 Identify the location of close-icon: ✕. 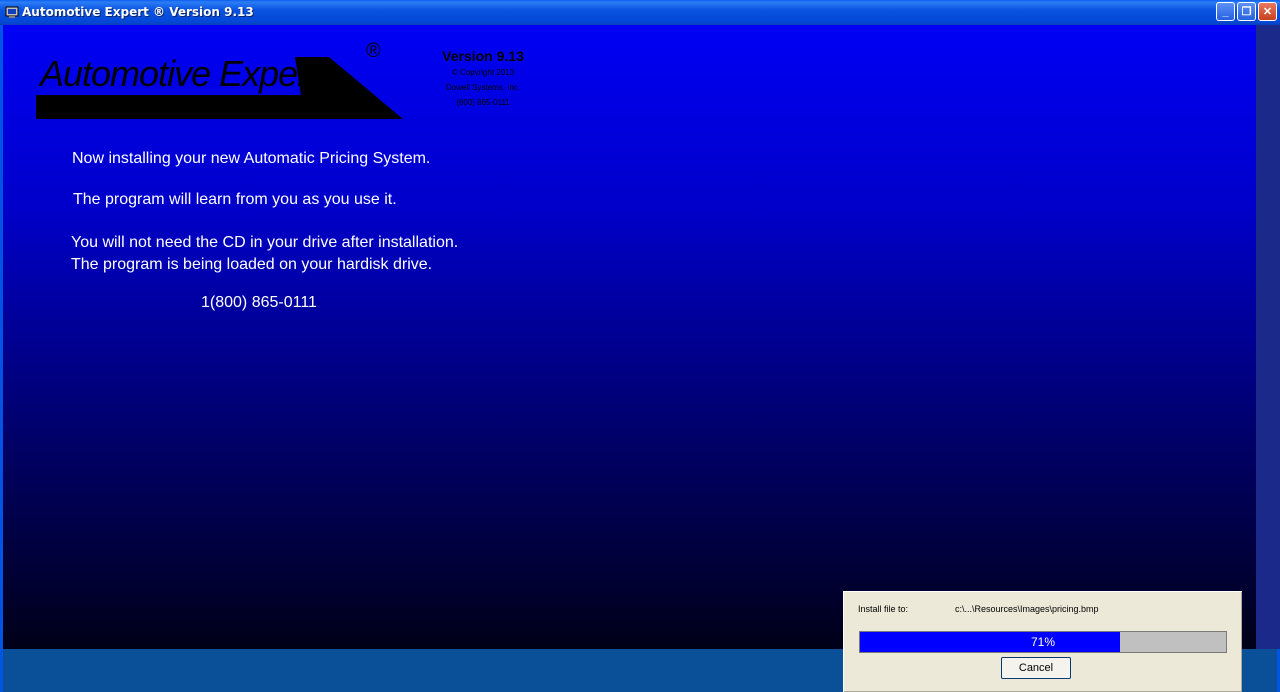
(1267, 12).